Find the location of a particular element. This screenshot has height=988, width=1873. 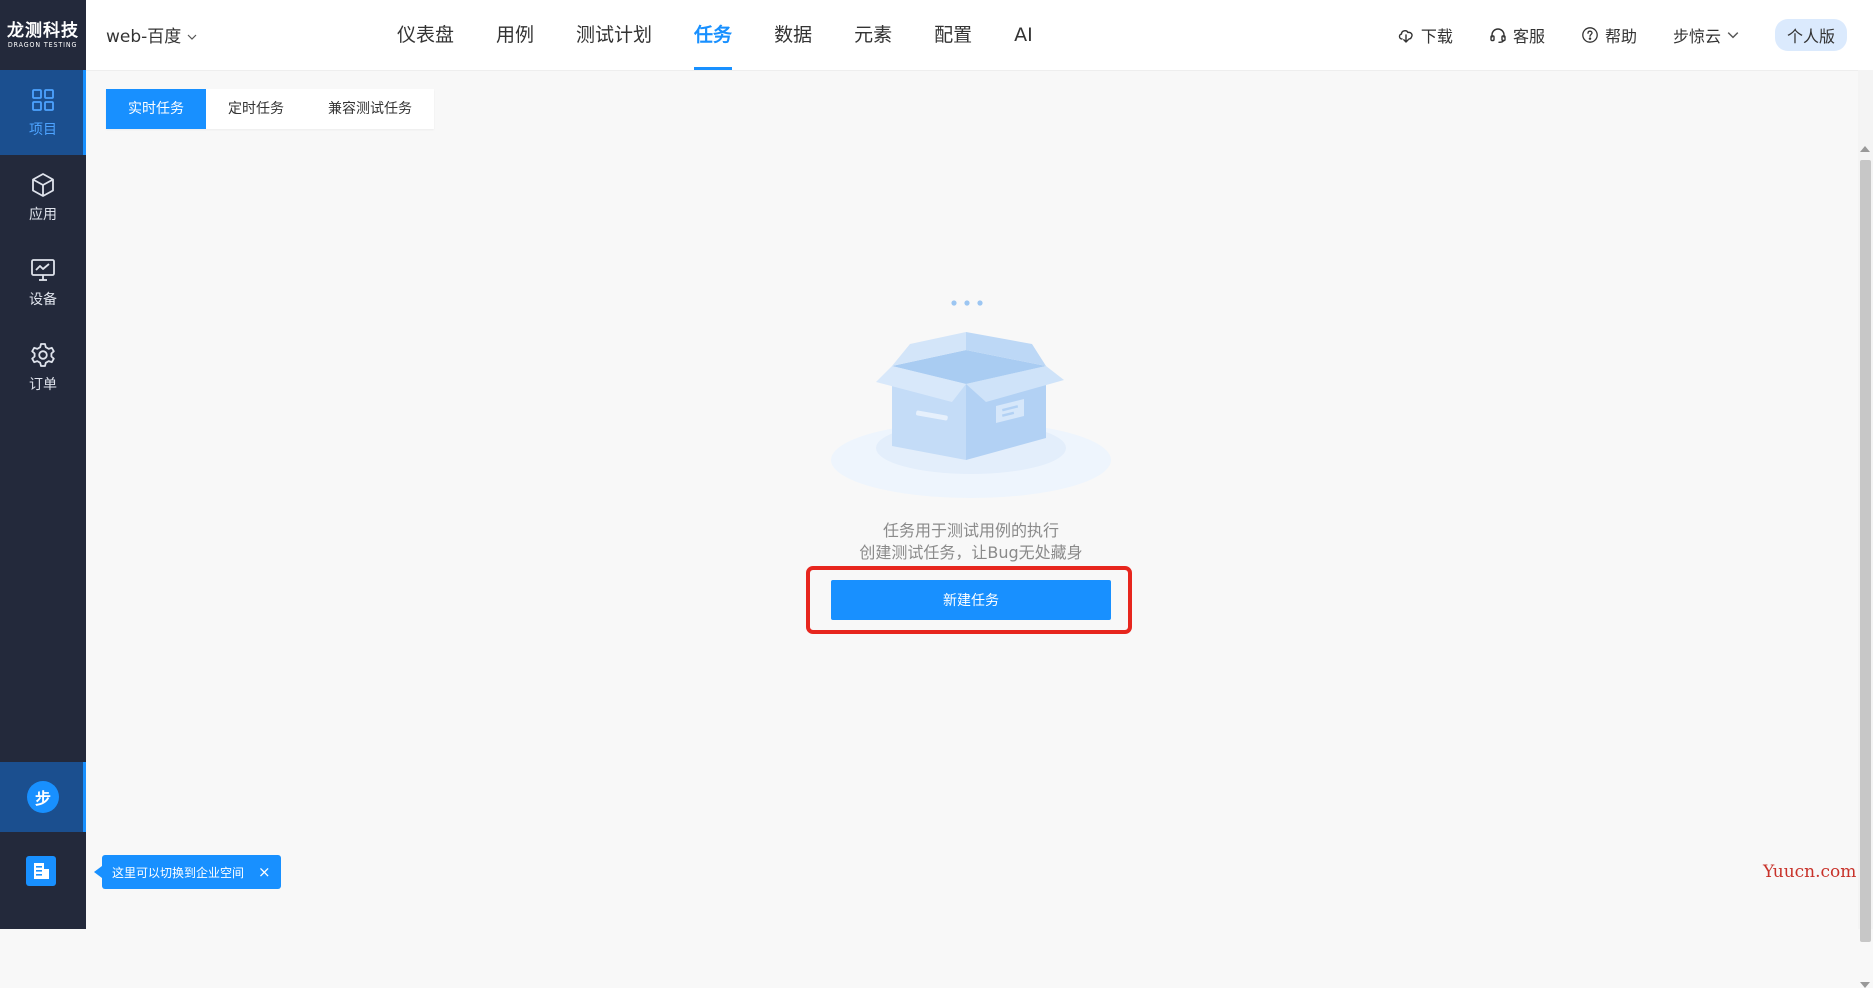

sidebar-item-apps: 应用 is located at coordinates (43, 197).